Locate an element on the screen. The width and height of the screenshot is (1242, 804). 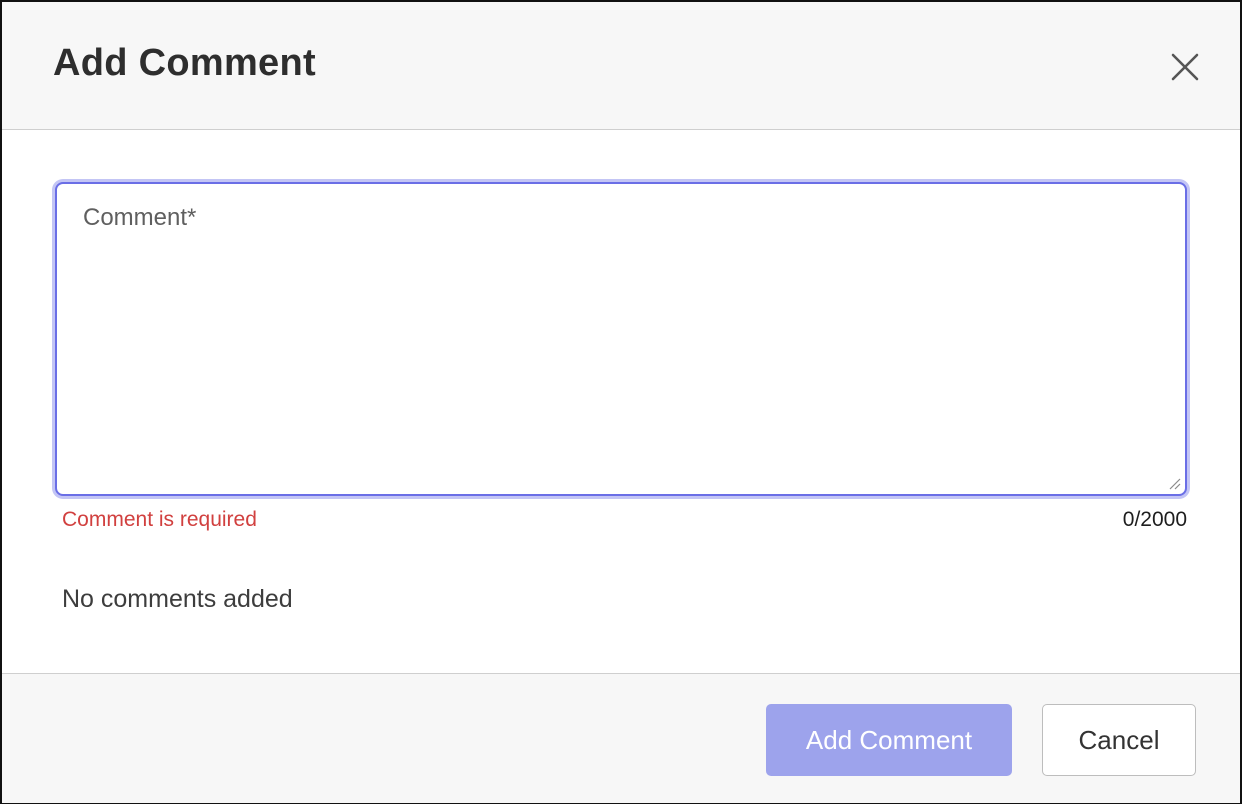
add-comment-button: Add Comment is located at coordinates (889, 740).